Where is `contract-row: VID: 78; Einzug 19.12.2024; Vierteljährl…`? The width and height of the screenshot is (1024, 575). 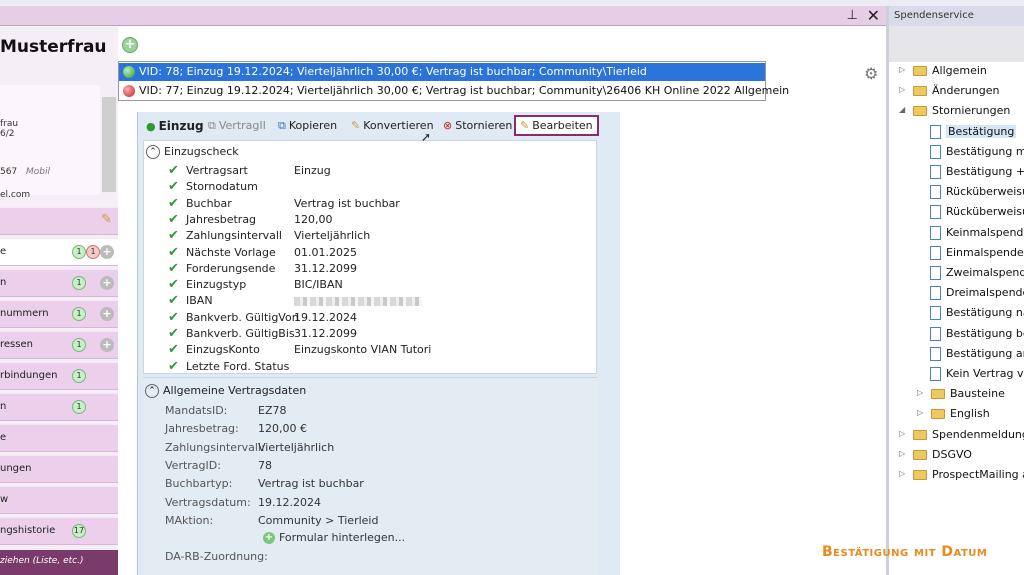
contract-row: VID: 78; Einzug 19.12.2024; Vierteljährl… is located at coordinates (442, 72).